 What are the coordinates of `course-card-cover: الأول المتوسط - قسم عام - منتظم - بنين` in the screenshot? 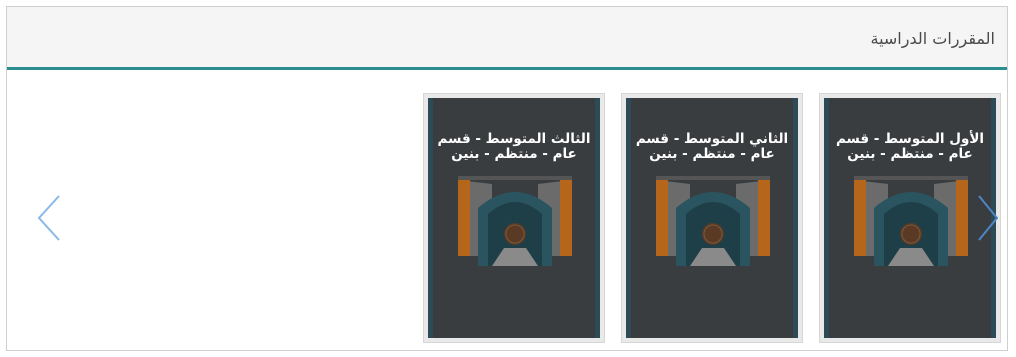 It's located at (910, 218).